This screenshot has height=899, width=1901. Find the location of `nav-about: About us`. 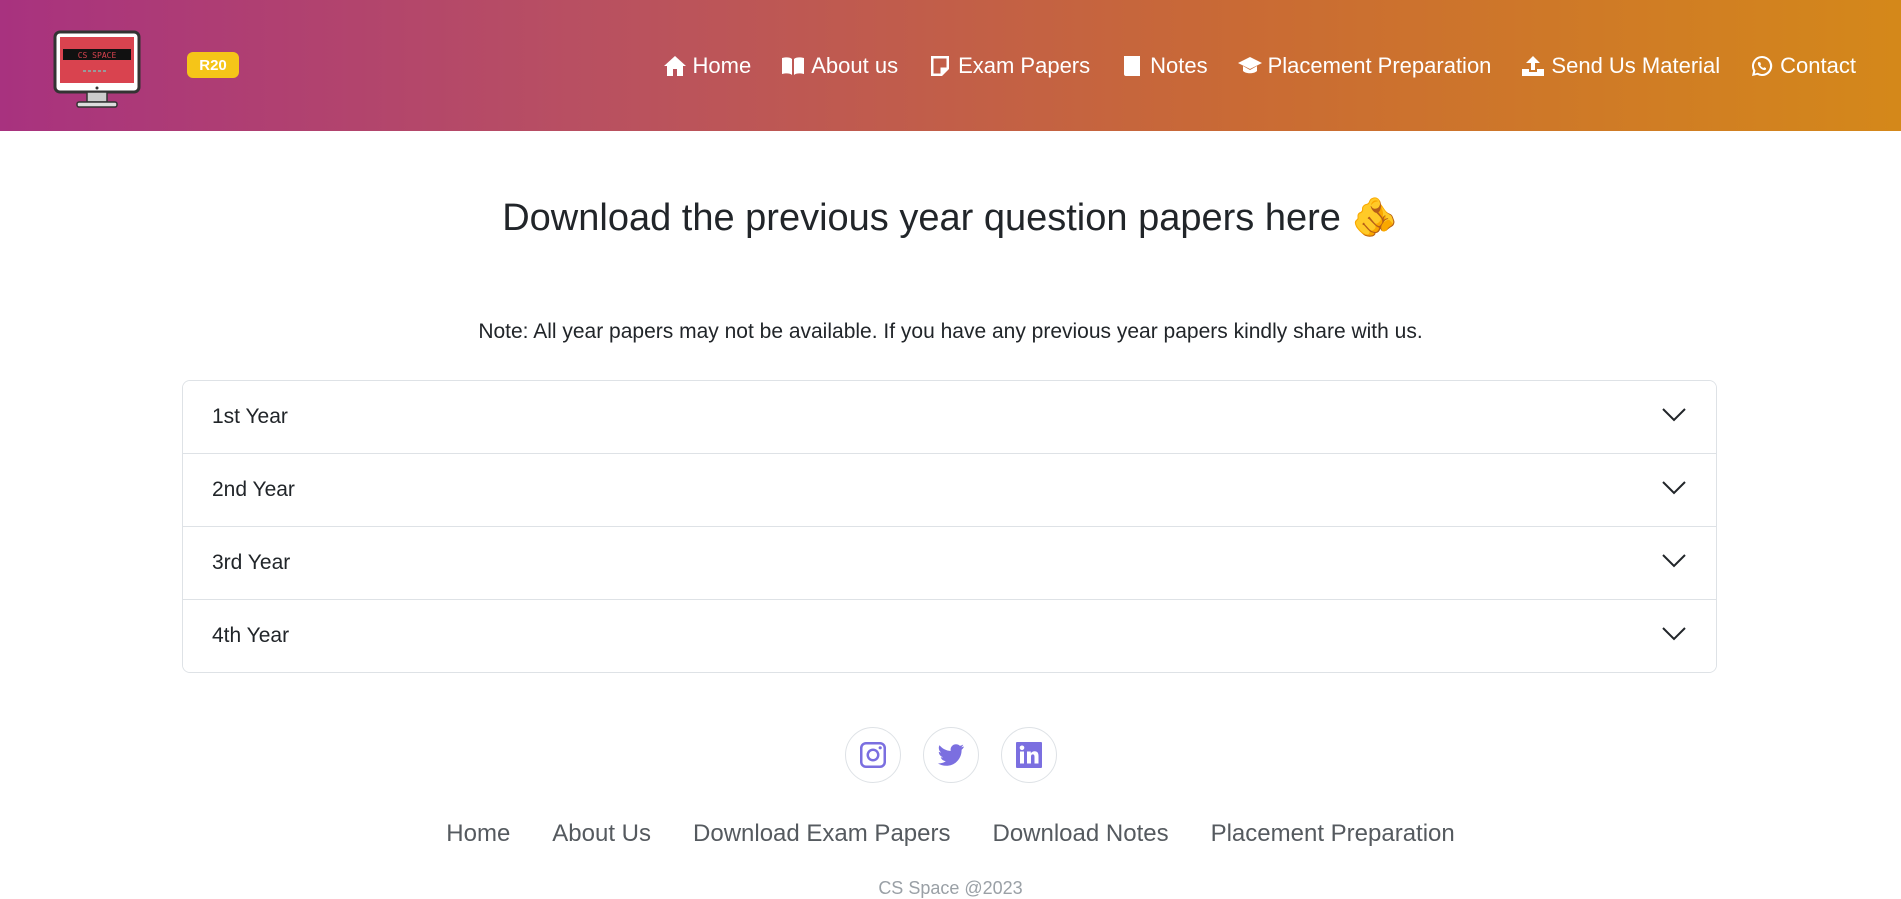

nav-about: About us is located at coordinates (839, 66).